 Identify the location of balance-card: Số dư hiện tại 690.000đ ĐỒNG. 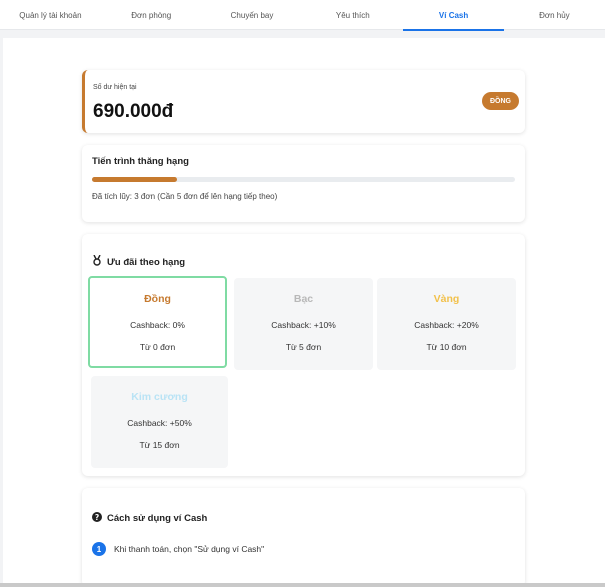
(303, 101).